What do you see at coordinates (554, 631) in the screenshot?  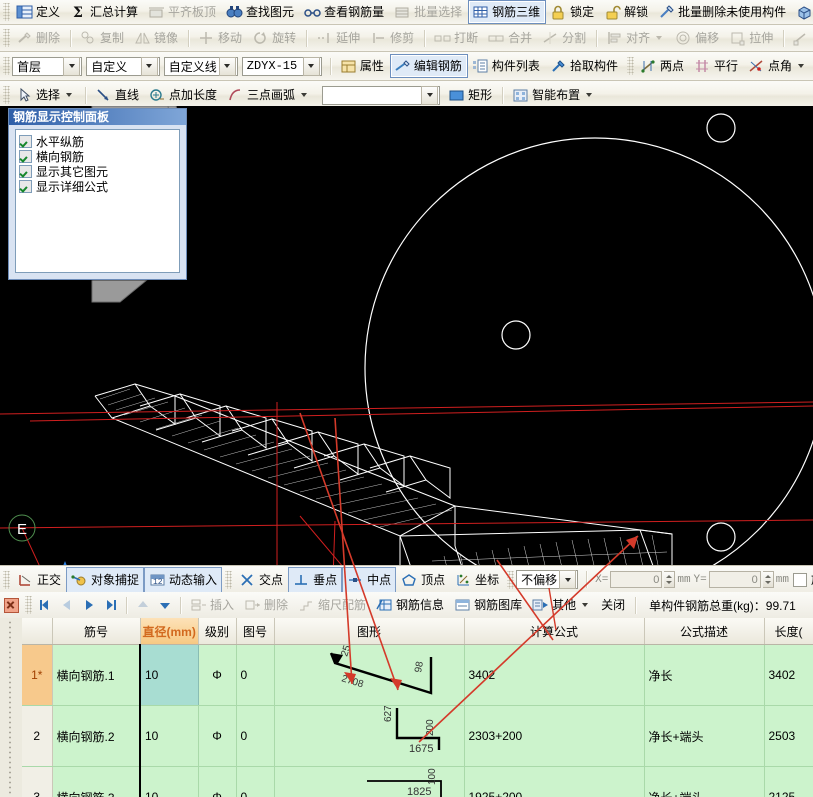 I see `column-header-formula: 计算公式` at bounding box center [554, 631].